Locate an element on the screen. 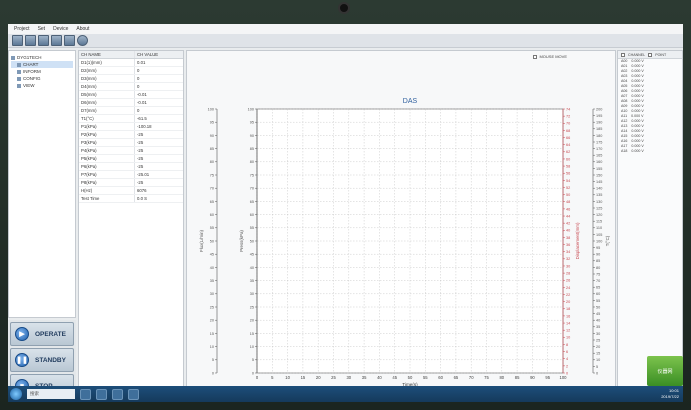 This screenshot has width=691, height=410. table-row: D5(mm) -0.01 is located at coordinates (131, 95).